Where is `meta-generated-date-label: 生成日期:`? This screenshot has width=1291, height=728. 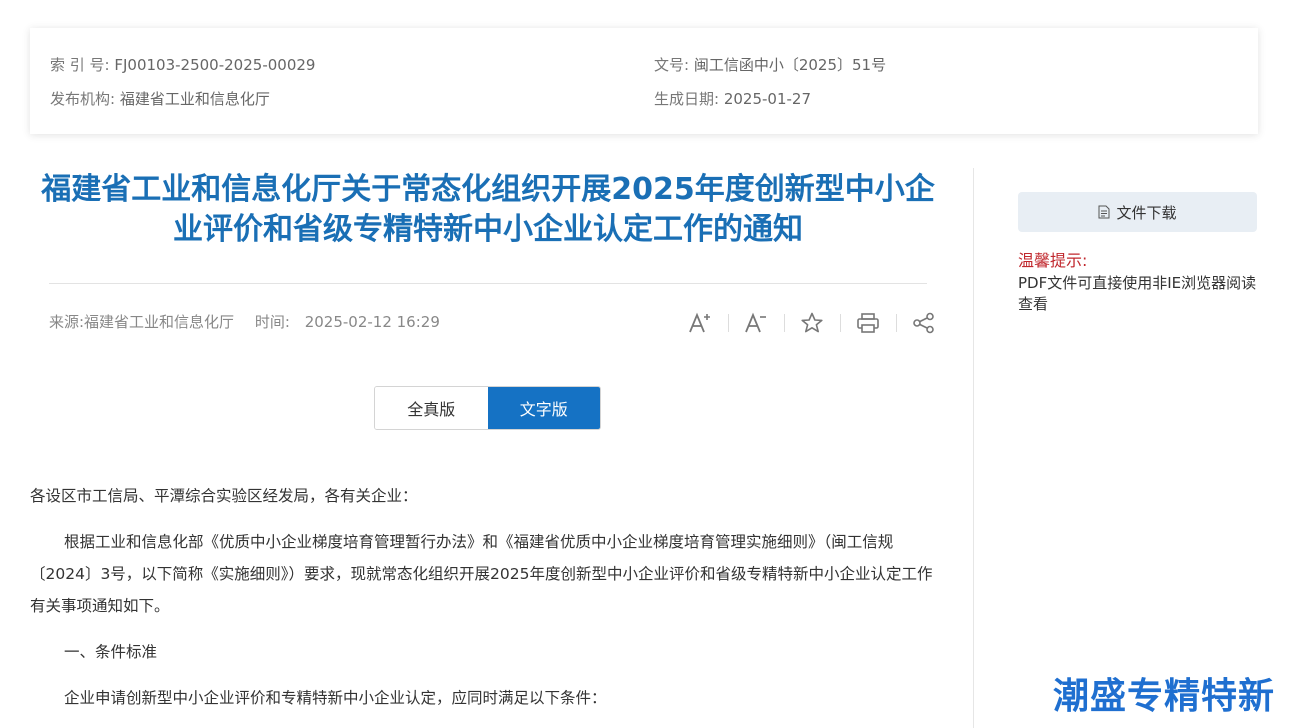
meta-generated-date-label: 生成日期: is located at coordinates (687, 99).